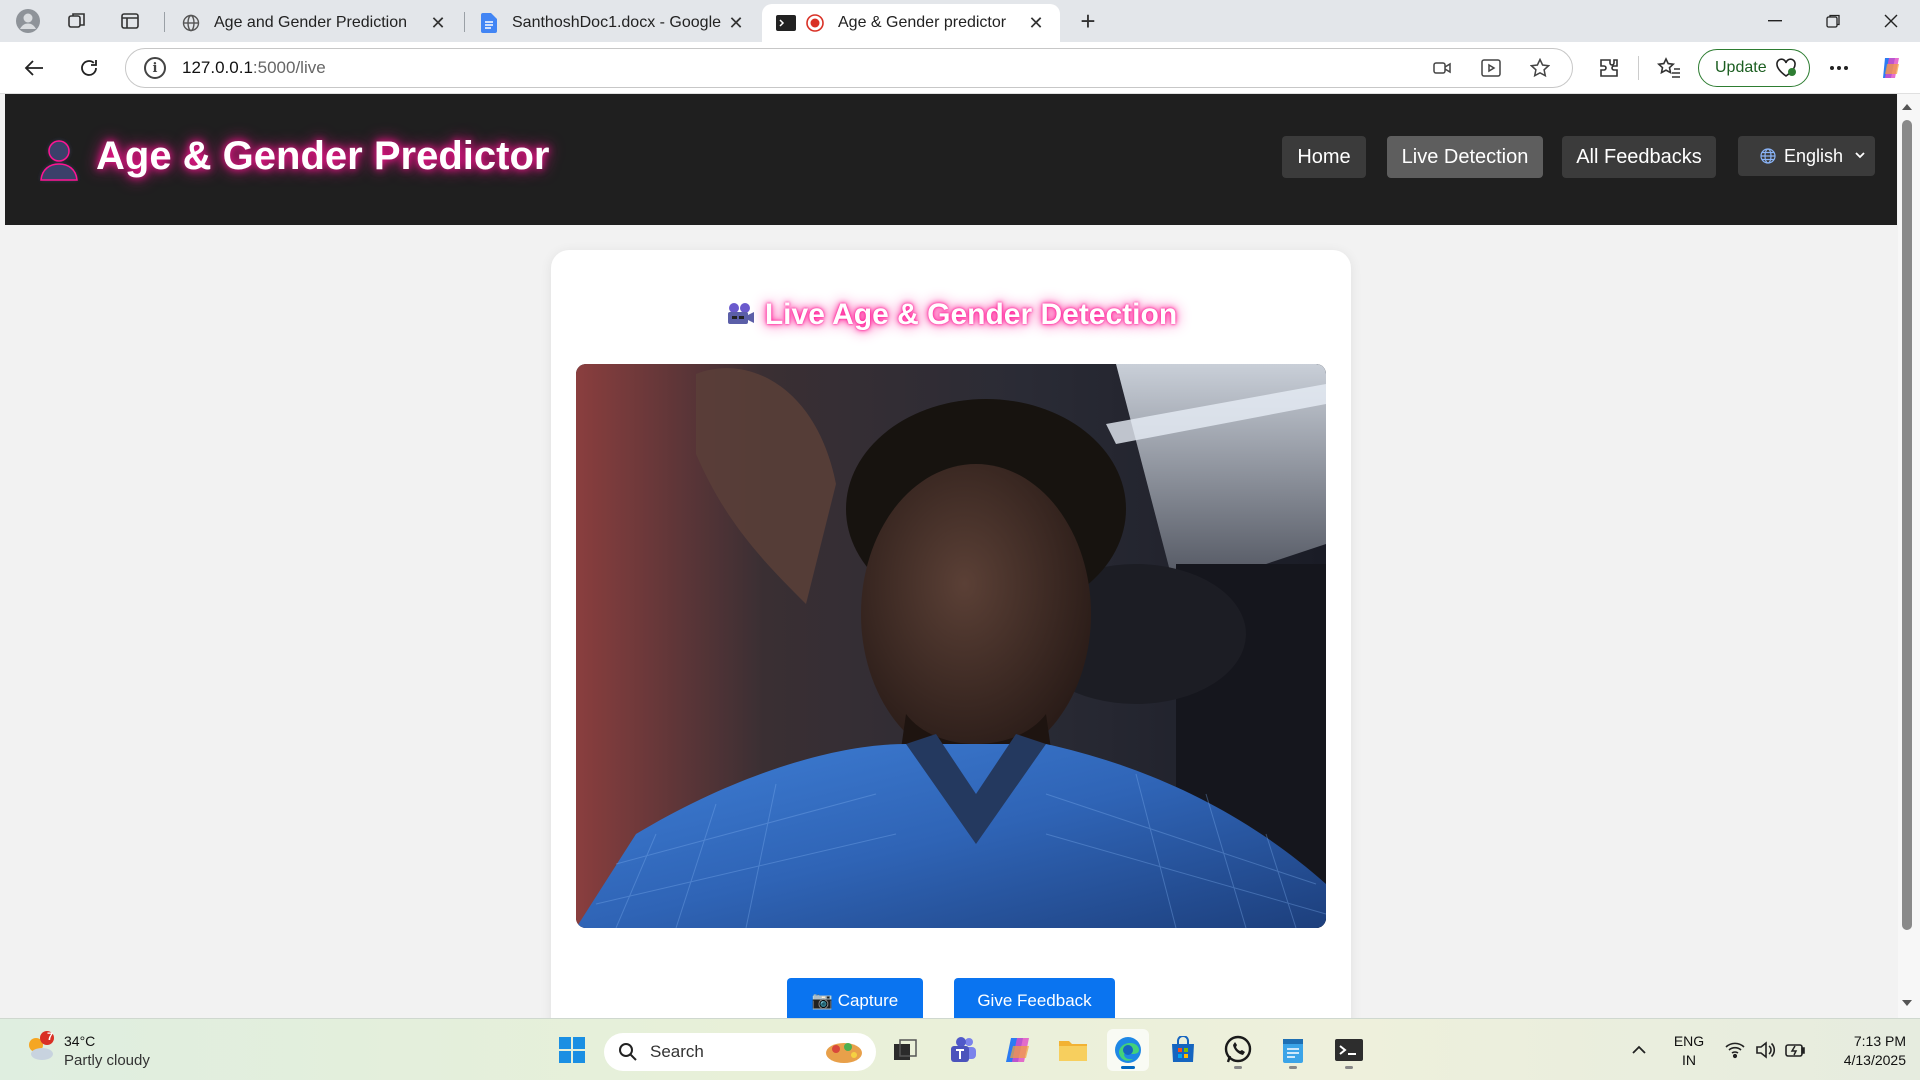 This screenshot has width=1920, height=1080. Describe the element at coordinates (1349, 1050) in the screenshot. I see `terminal-icon` at that location.